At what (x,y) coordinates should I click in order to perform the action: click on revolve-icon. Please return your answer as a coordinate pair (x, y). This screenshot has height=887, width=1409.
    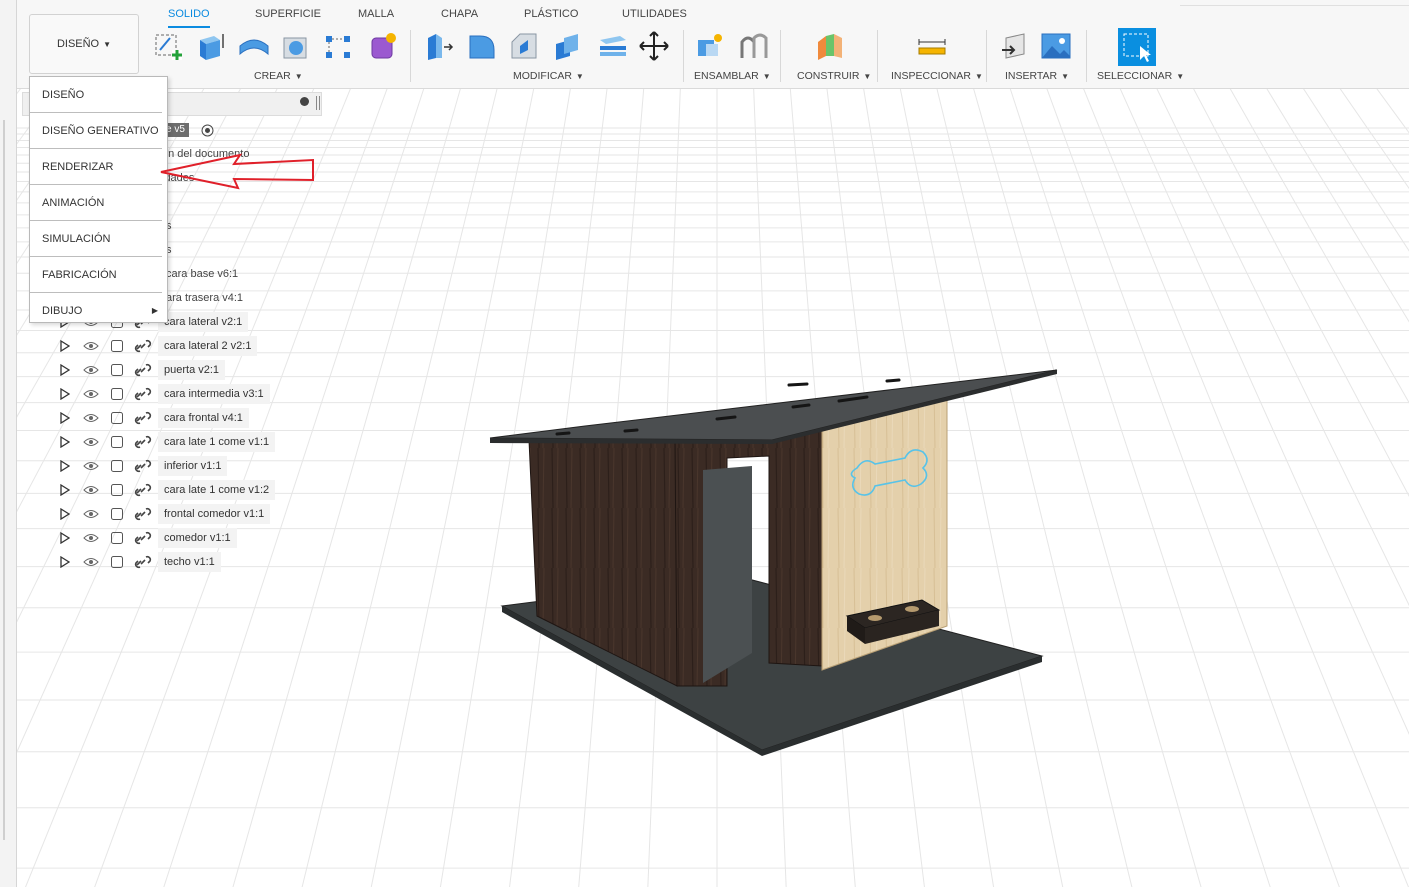
    Looking at the image, I should click on (254, 46).